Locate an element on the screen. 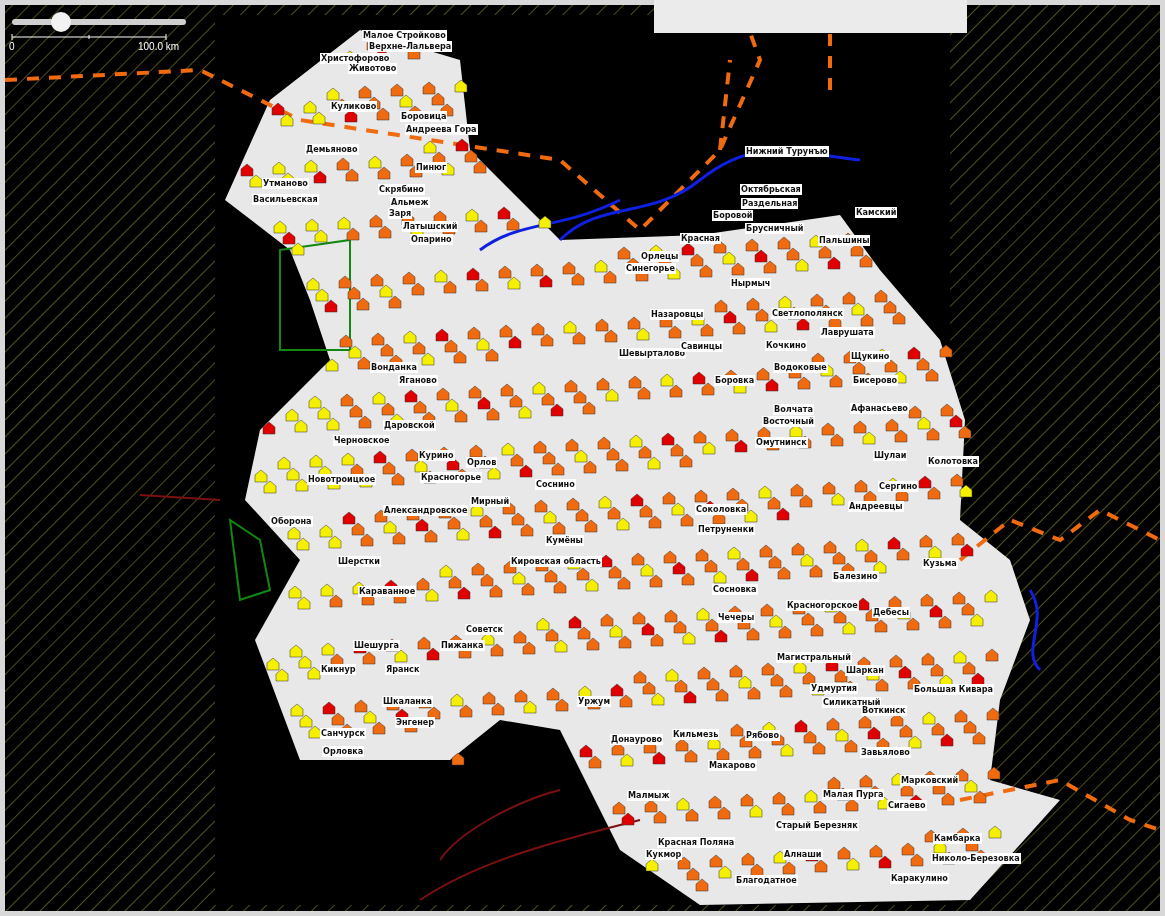  place-label: Пальшины is located at coordinates (844, 240).